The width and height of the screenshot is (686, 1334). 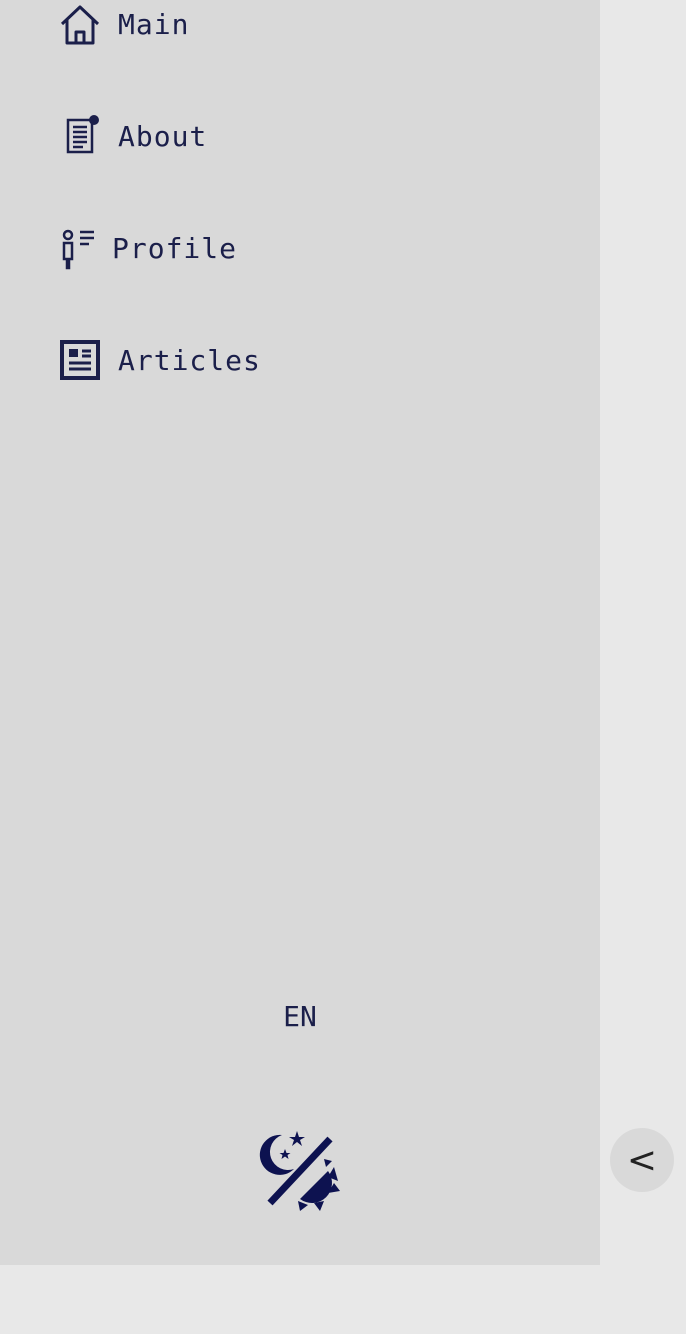 What do you see at coordinates (642, 1160) in the screenshot?
I see `collapse-sidebar-button: <` at bounding box center [642, 1160].